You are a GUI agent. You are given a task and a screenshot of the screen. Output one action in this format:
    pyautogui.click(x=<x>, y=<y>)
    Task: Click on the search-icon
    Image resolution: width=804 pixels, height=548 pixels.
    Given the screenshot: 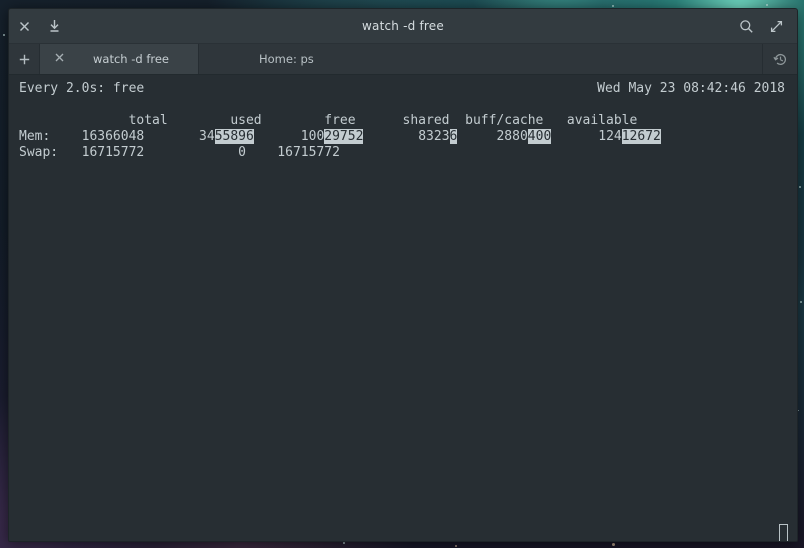 What is the action you would take?
    pyautogui.click(x=746, y=26)
    